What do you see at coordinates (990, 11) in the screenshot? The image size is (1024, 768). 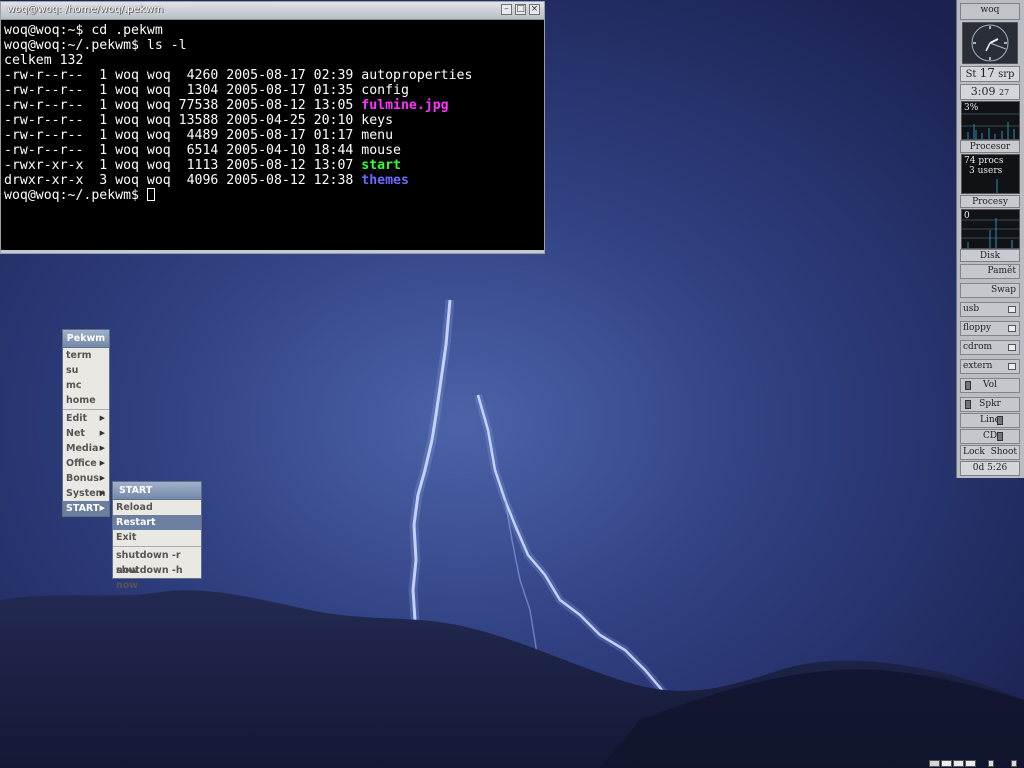 I see `hostname-label: woq` at bounding box center [990, 11].